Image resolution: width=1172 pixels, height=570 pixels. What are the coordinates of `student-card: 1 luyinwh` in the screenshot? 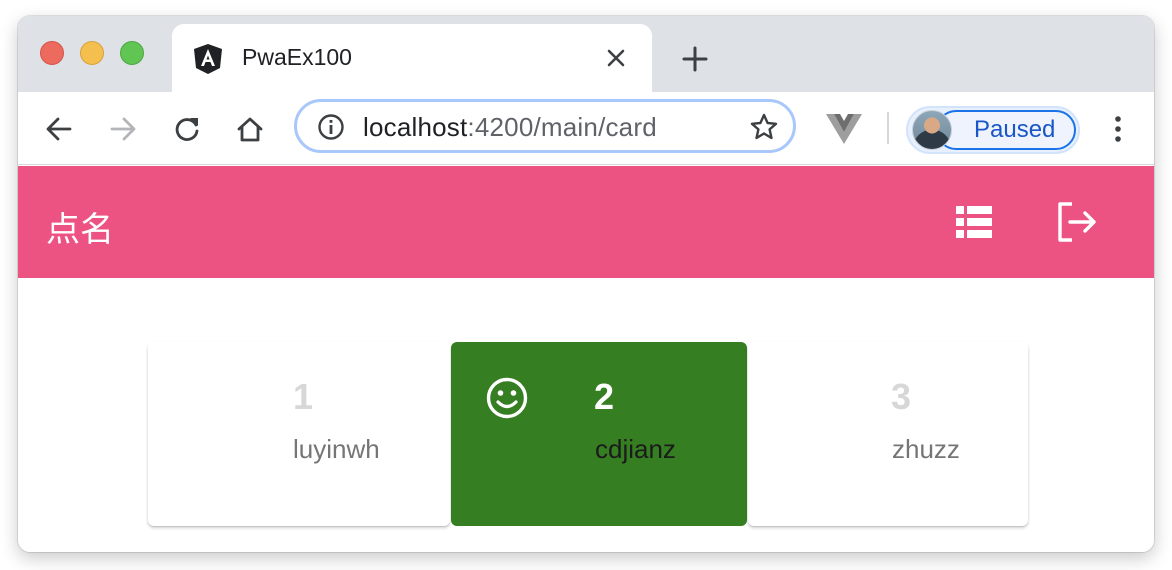 It's located at (299, 434).